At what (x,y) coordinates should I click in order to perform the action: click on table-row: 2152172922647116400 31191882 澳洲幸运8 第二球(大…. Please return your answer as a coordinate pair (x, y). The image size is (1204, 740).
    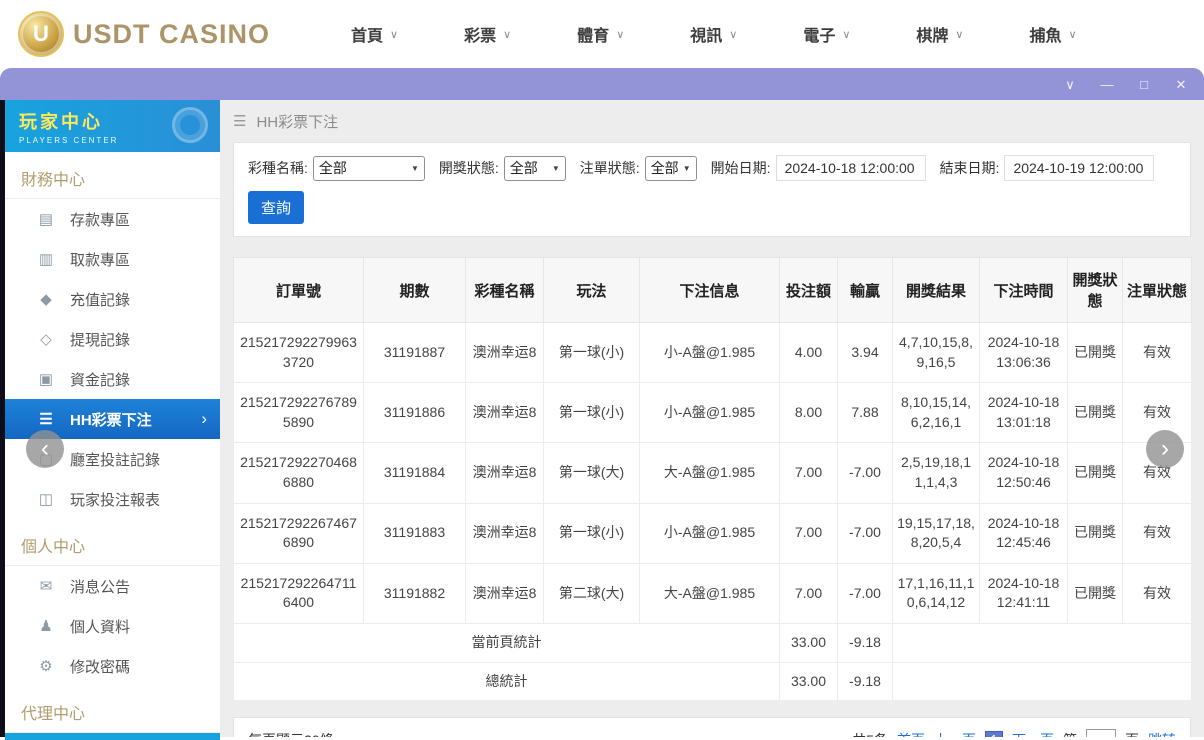
    Looking at the image, I should click on (712, 593).